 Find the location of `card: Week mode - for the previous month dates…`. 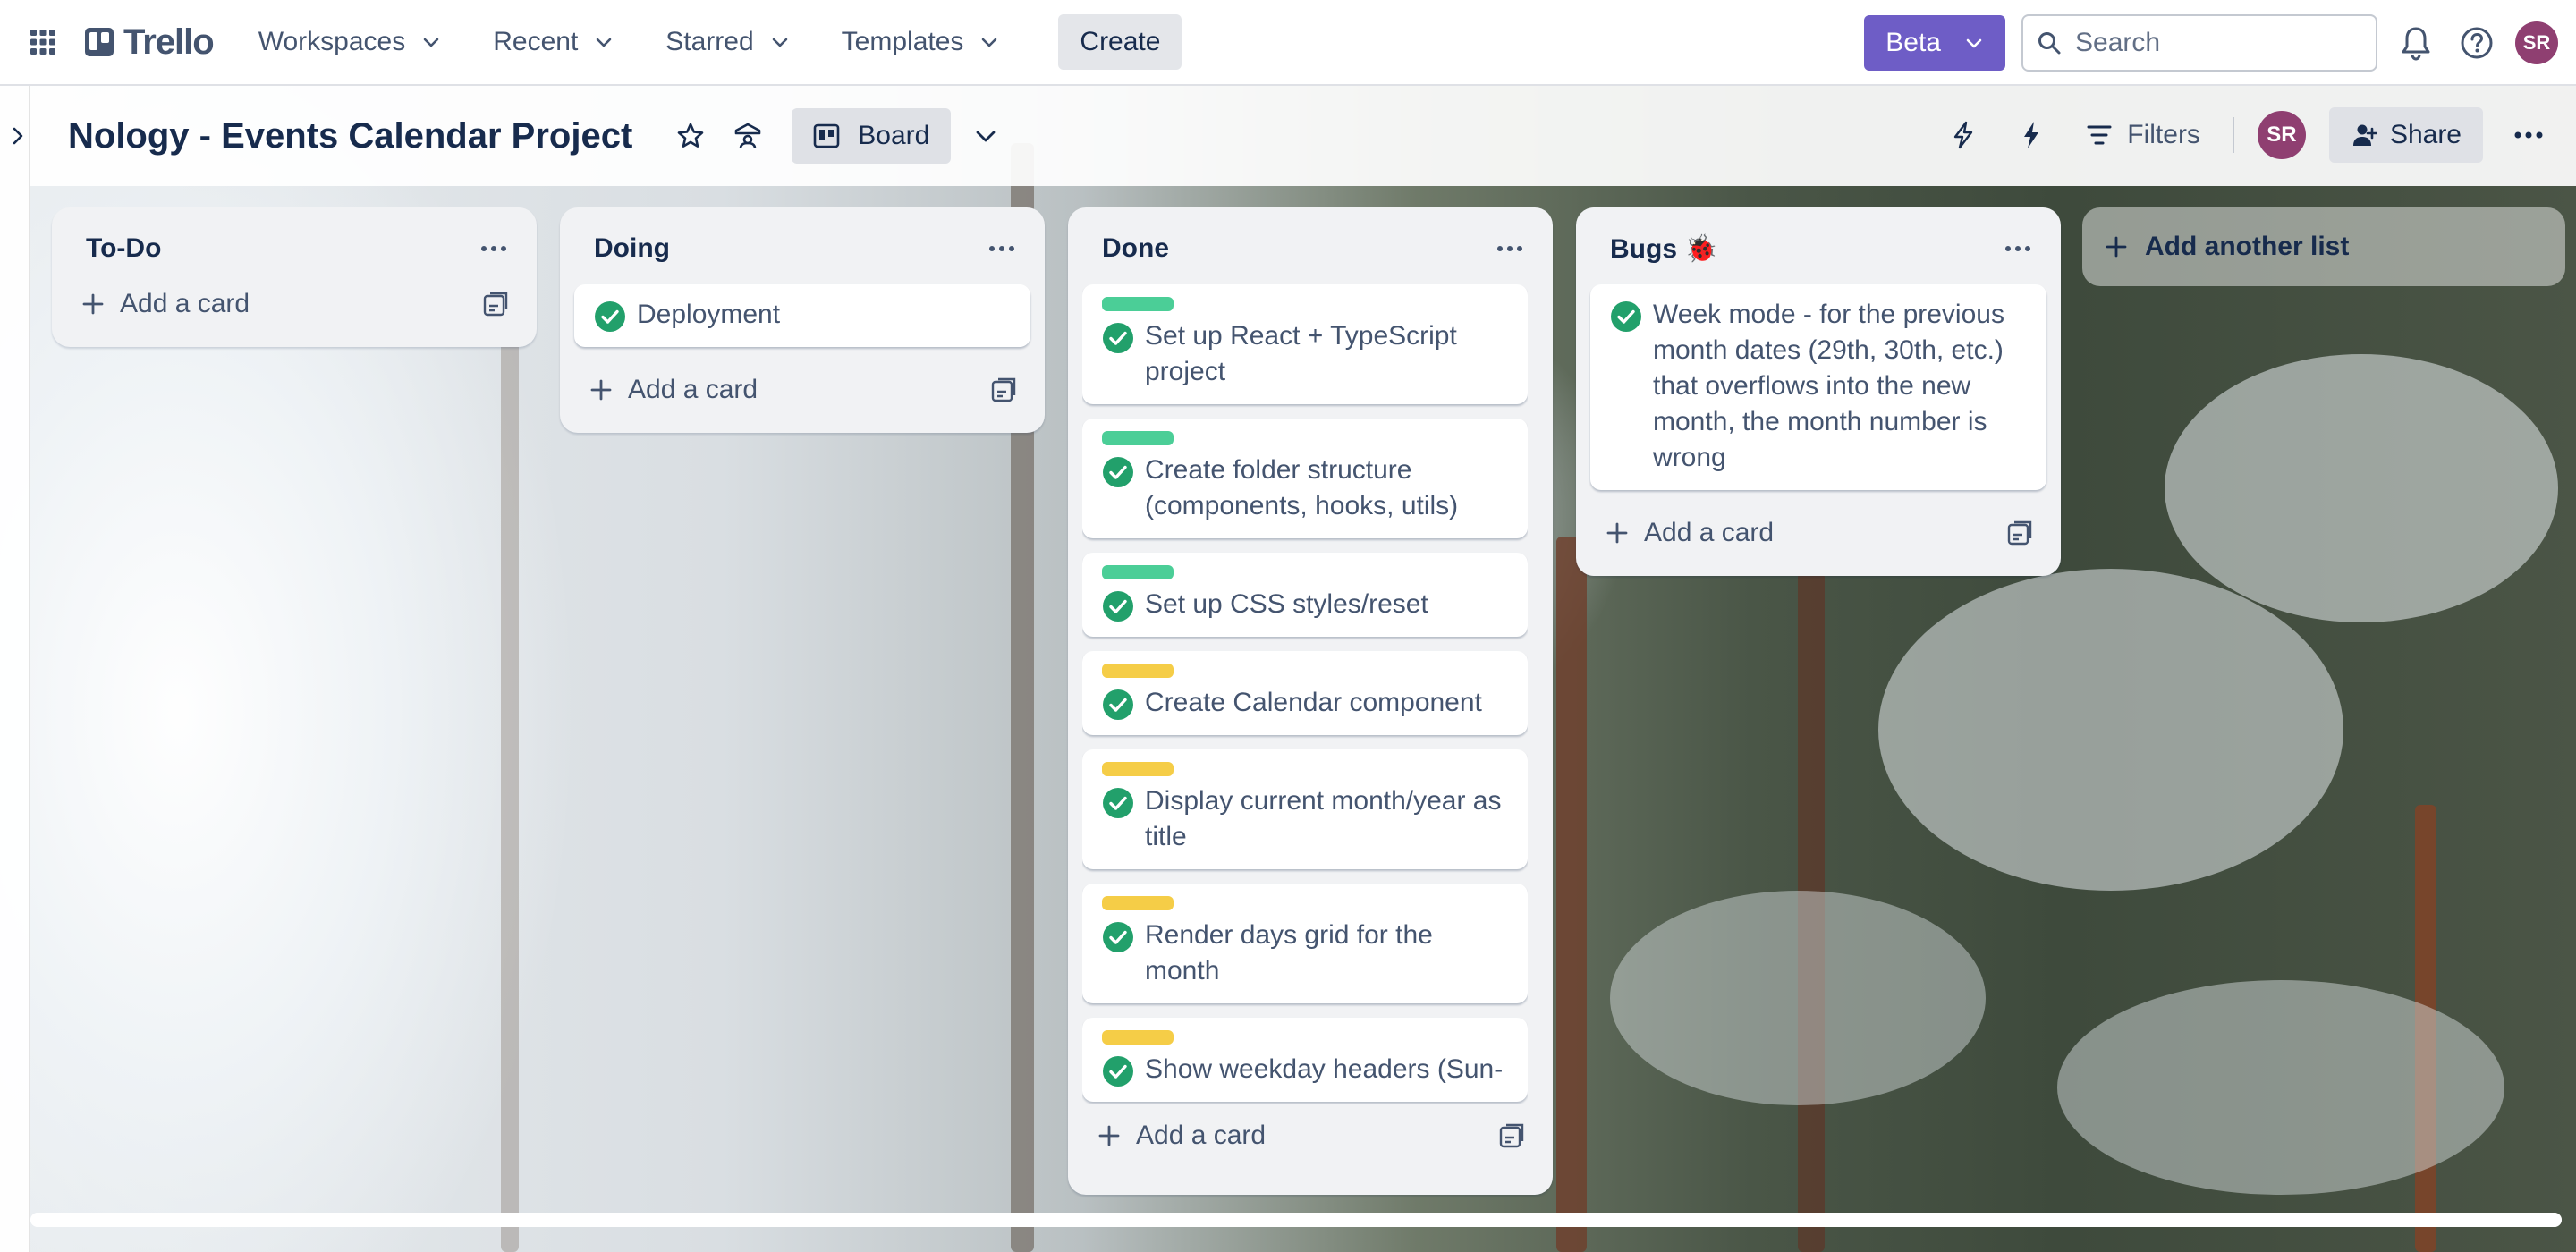

card: Week mode - for the previous month dates… is located at coordinates (1818, 387).